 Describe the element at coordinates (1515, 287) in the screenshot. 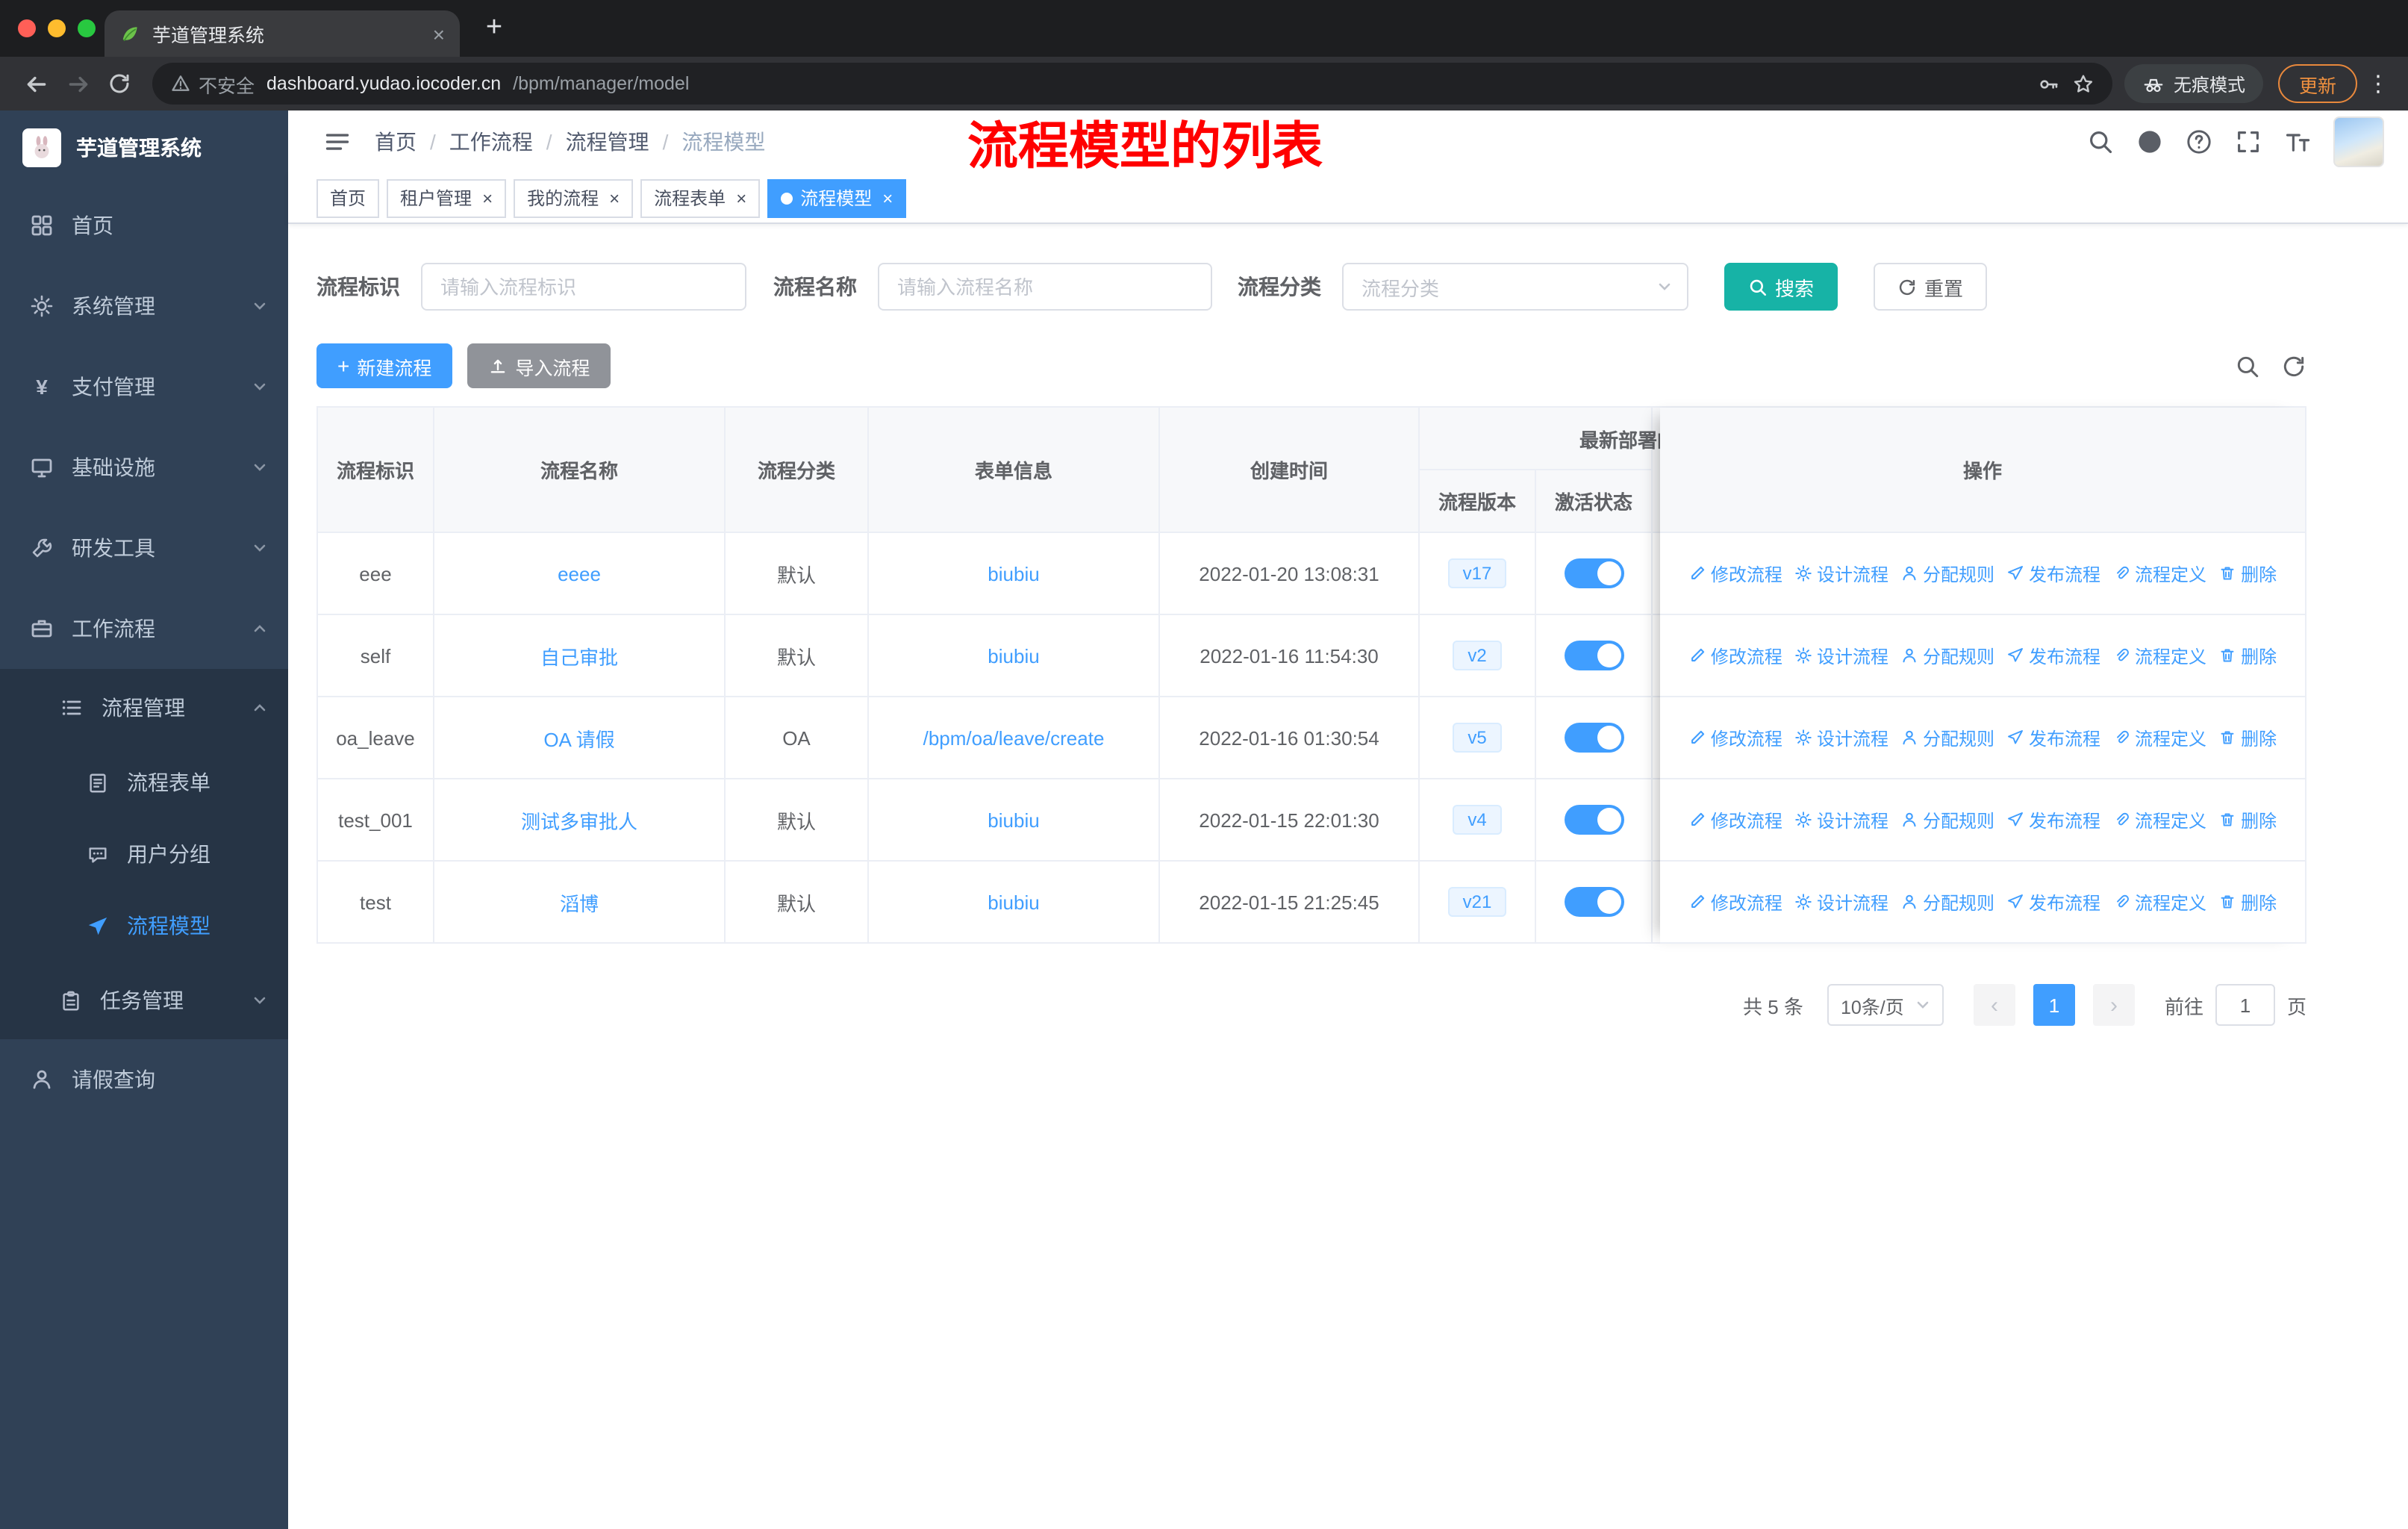

I see `process-category-select: 流程分类` at that location.